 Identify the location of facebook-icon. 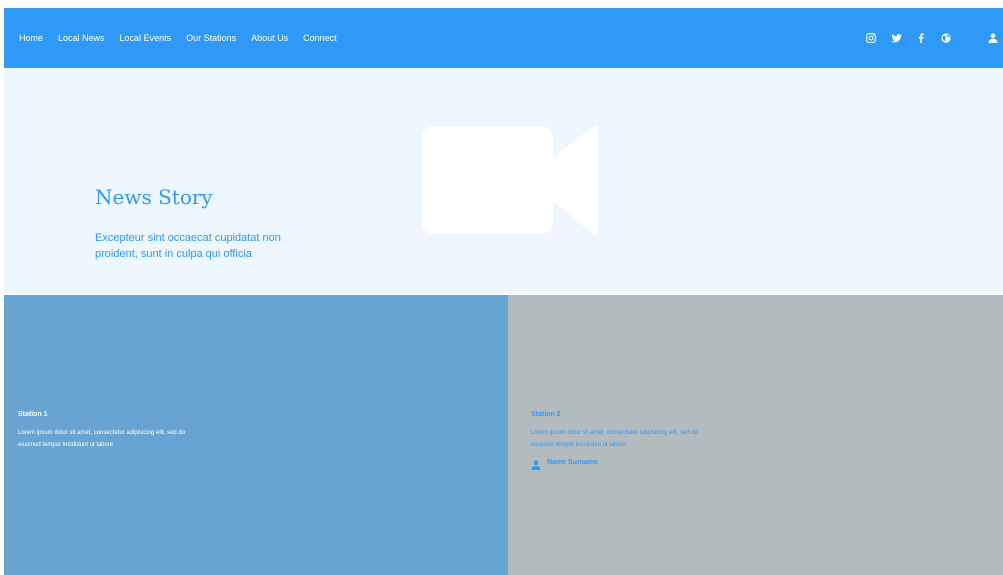
(921, 38).